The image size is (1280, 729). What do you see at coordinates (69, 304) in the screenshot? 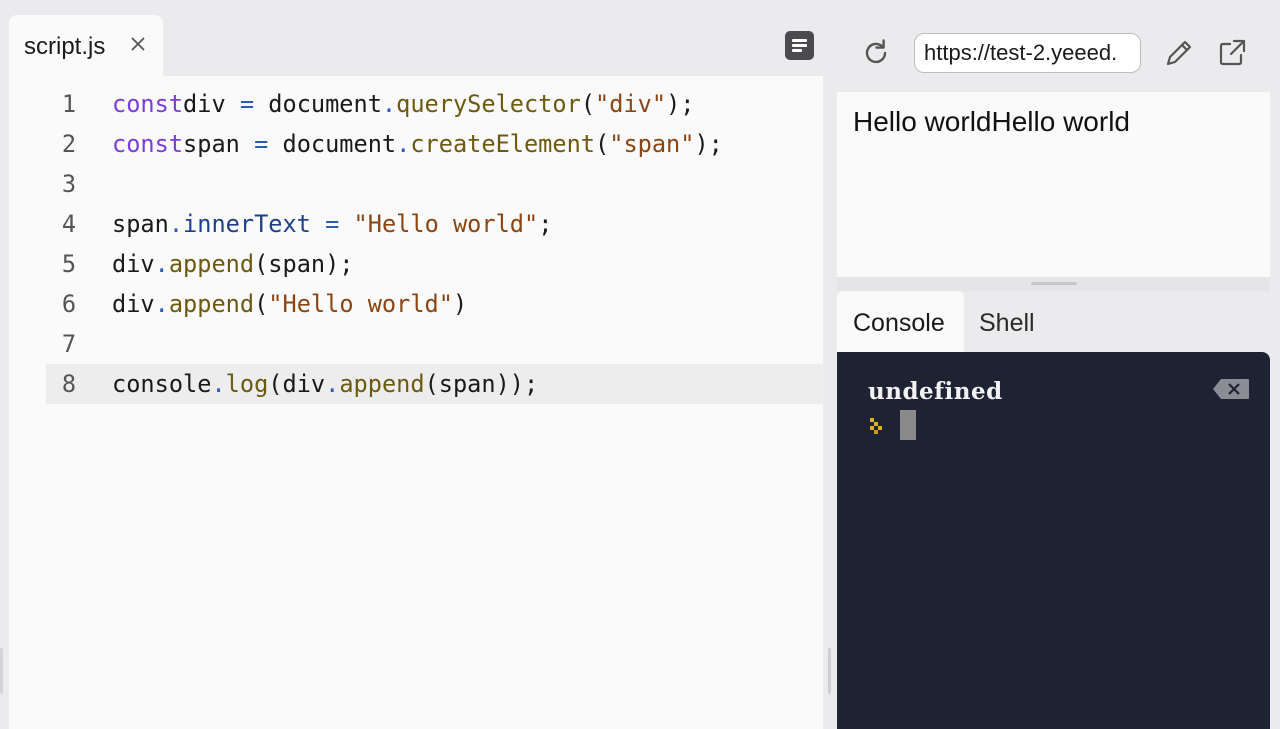
I see `line-number: 6` at bounding box center [69, 304].